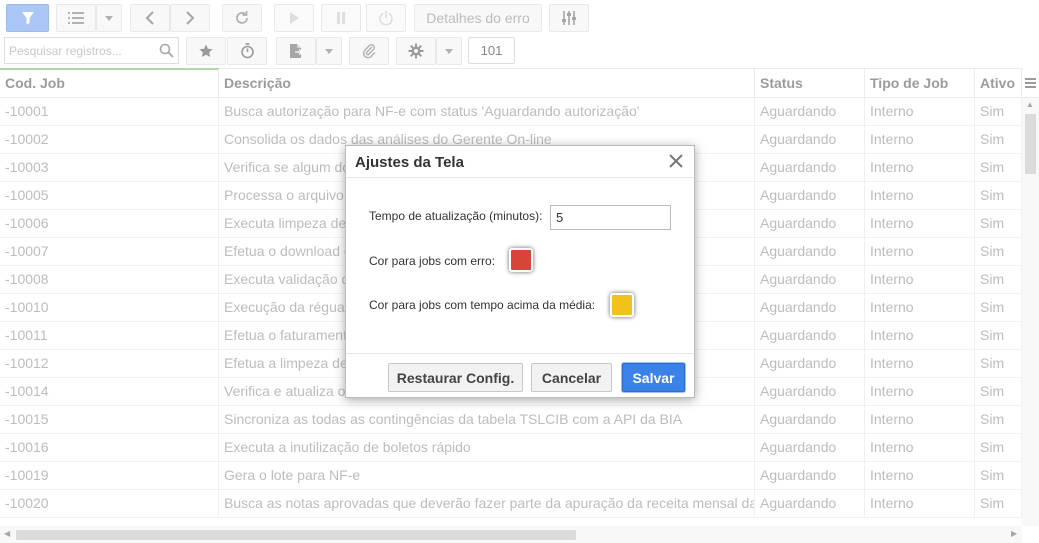 This screenshot has height=543, width=1039. I want to click on dialog-footer: Restaurar Config. Cancelar Salvar, so click(520, 375).